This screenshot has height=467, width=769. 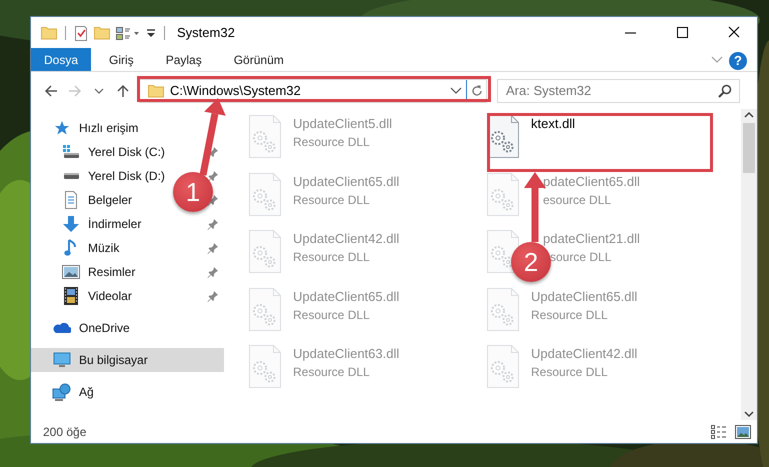 I want to click on expand-ribbon-icon, so click(x=717, y=60).